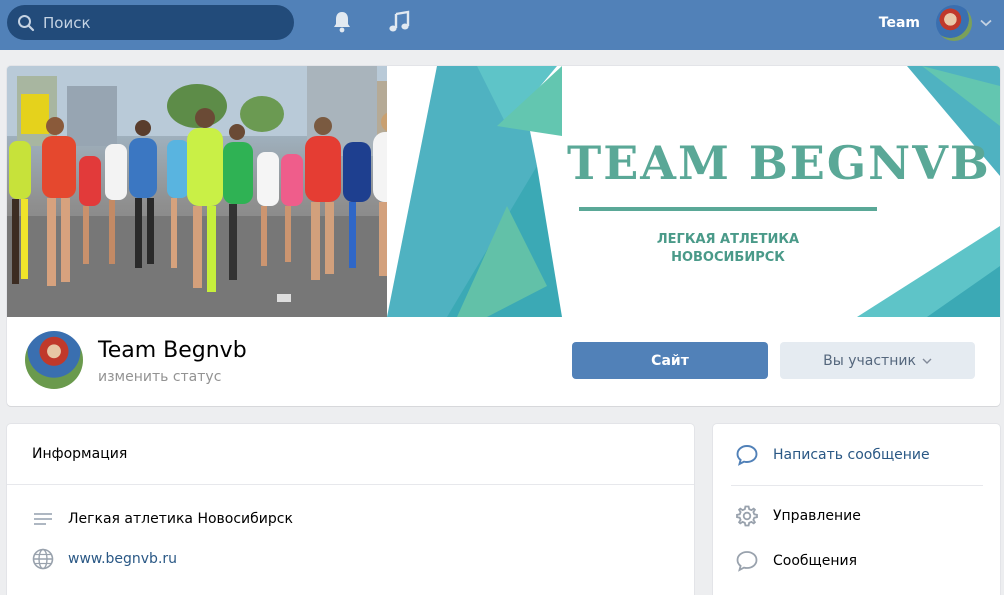  I want to click on status-link: изменить статус, so click(159, 377).